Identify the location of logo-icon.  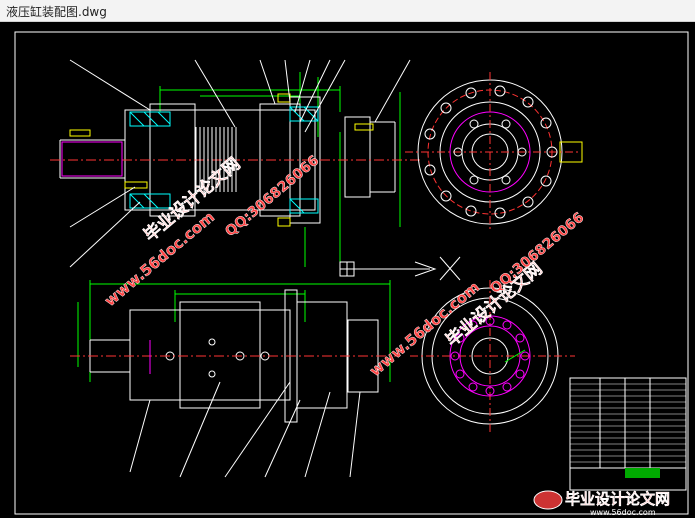
(548, 500).